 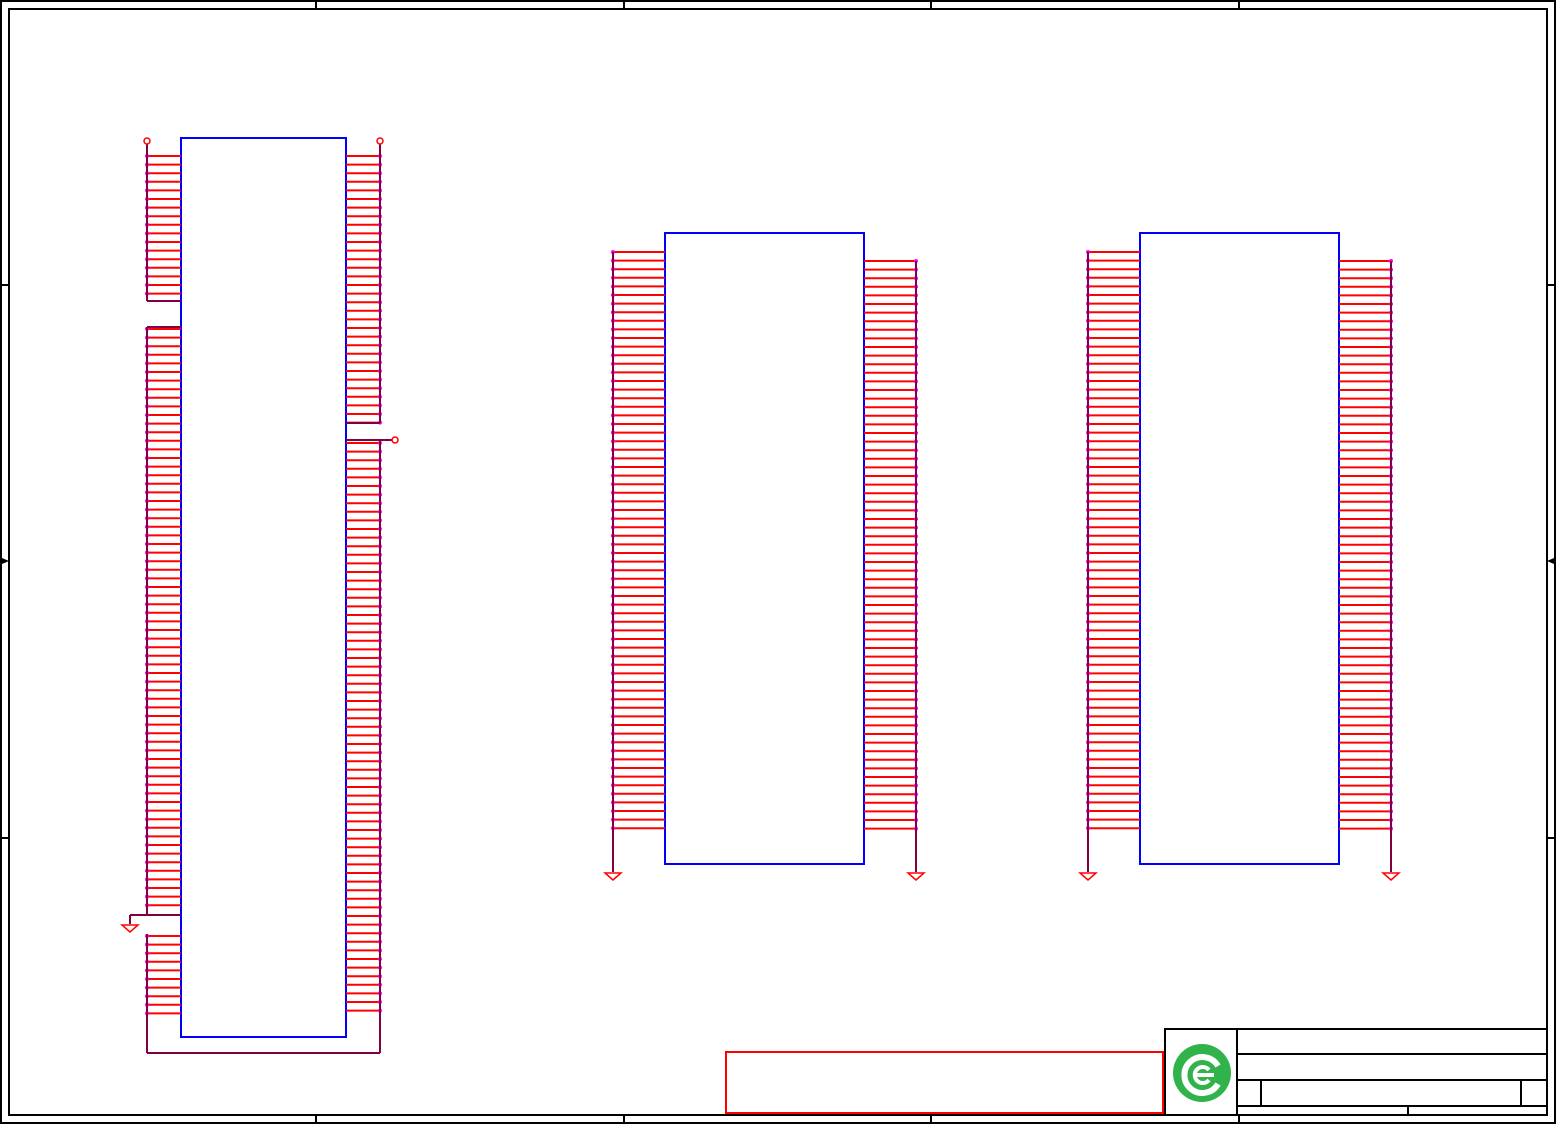 I want to click on connector-u1, so click(x=263, y=587).